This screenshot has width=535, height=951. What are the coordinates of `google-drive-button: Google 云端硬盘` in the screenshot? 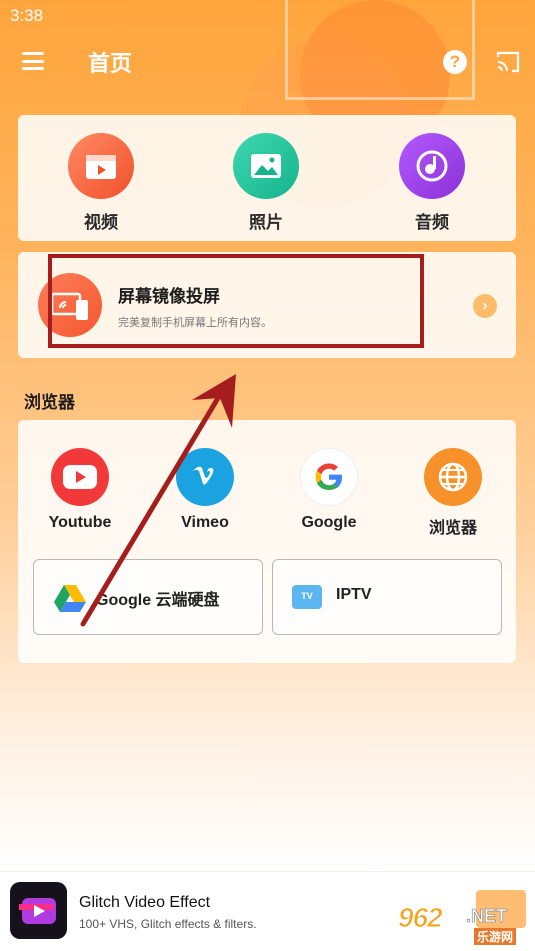 It's located at (148, 597).